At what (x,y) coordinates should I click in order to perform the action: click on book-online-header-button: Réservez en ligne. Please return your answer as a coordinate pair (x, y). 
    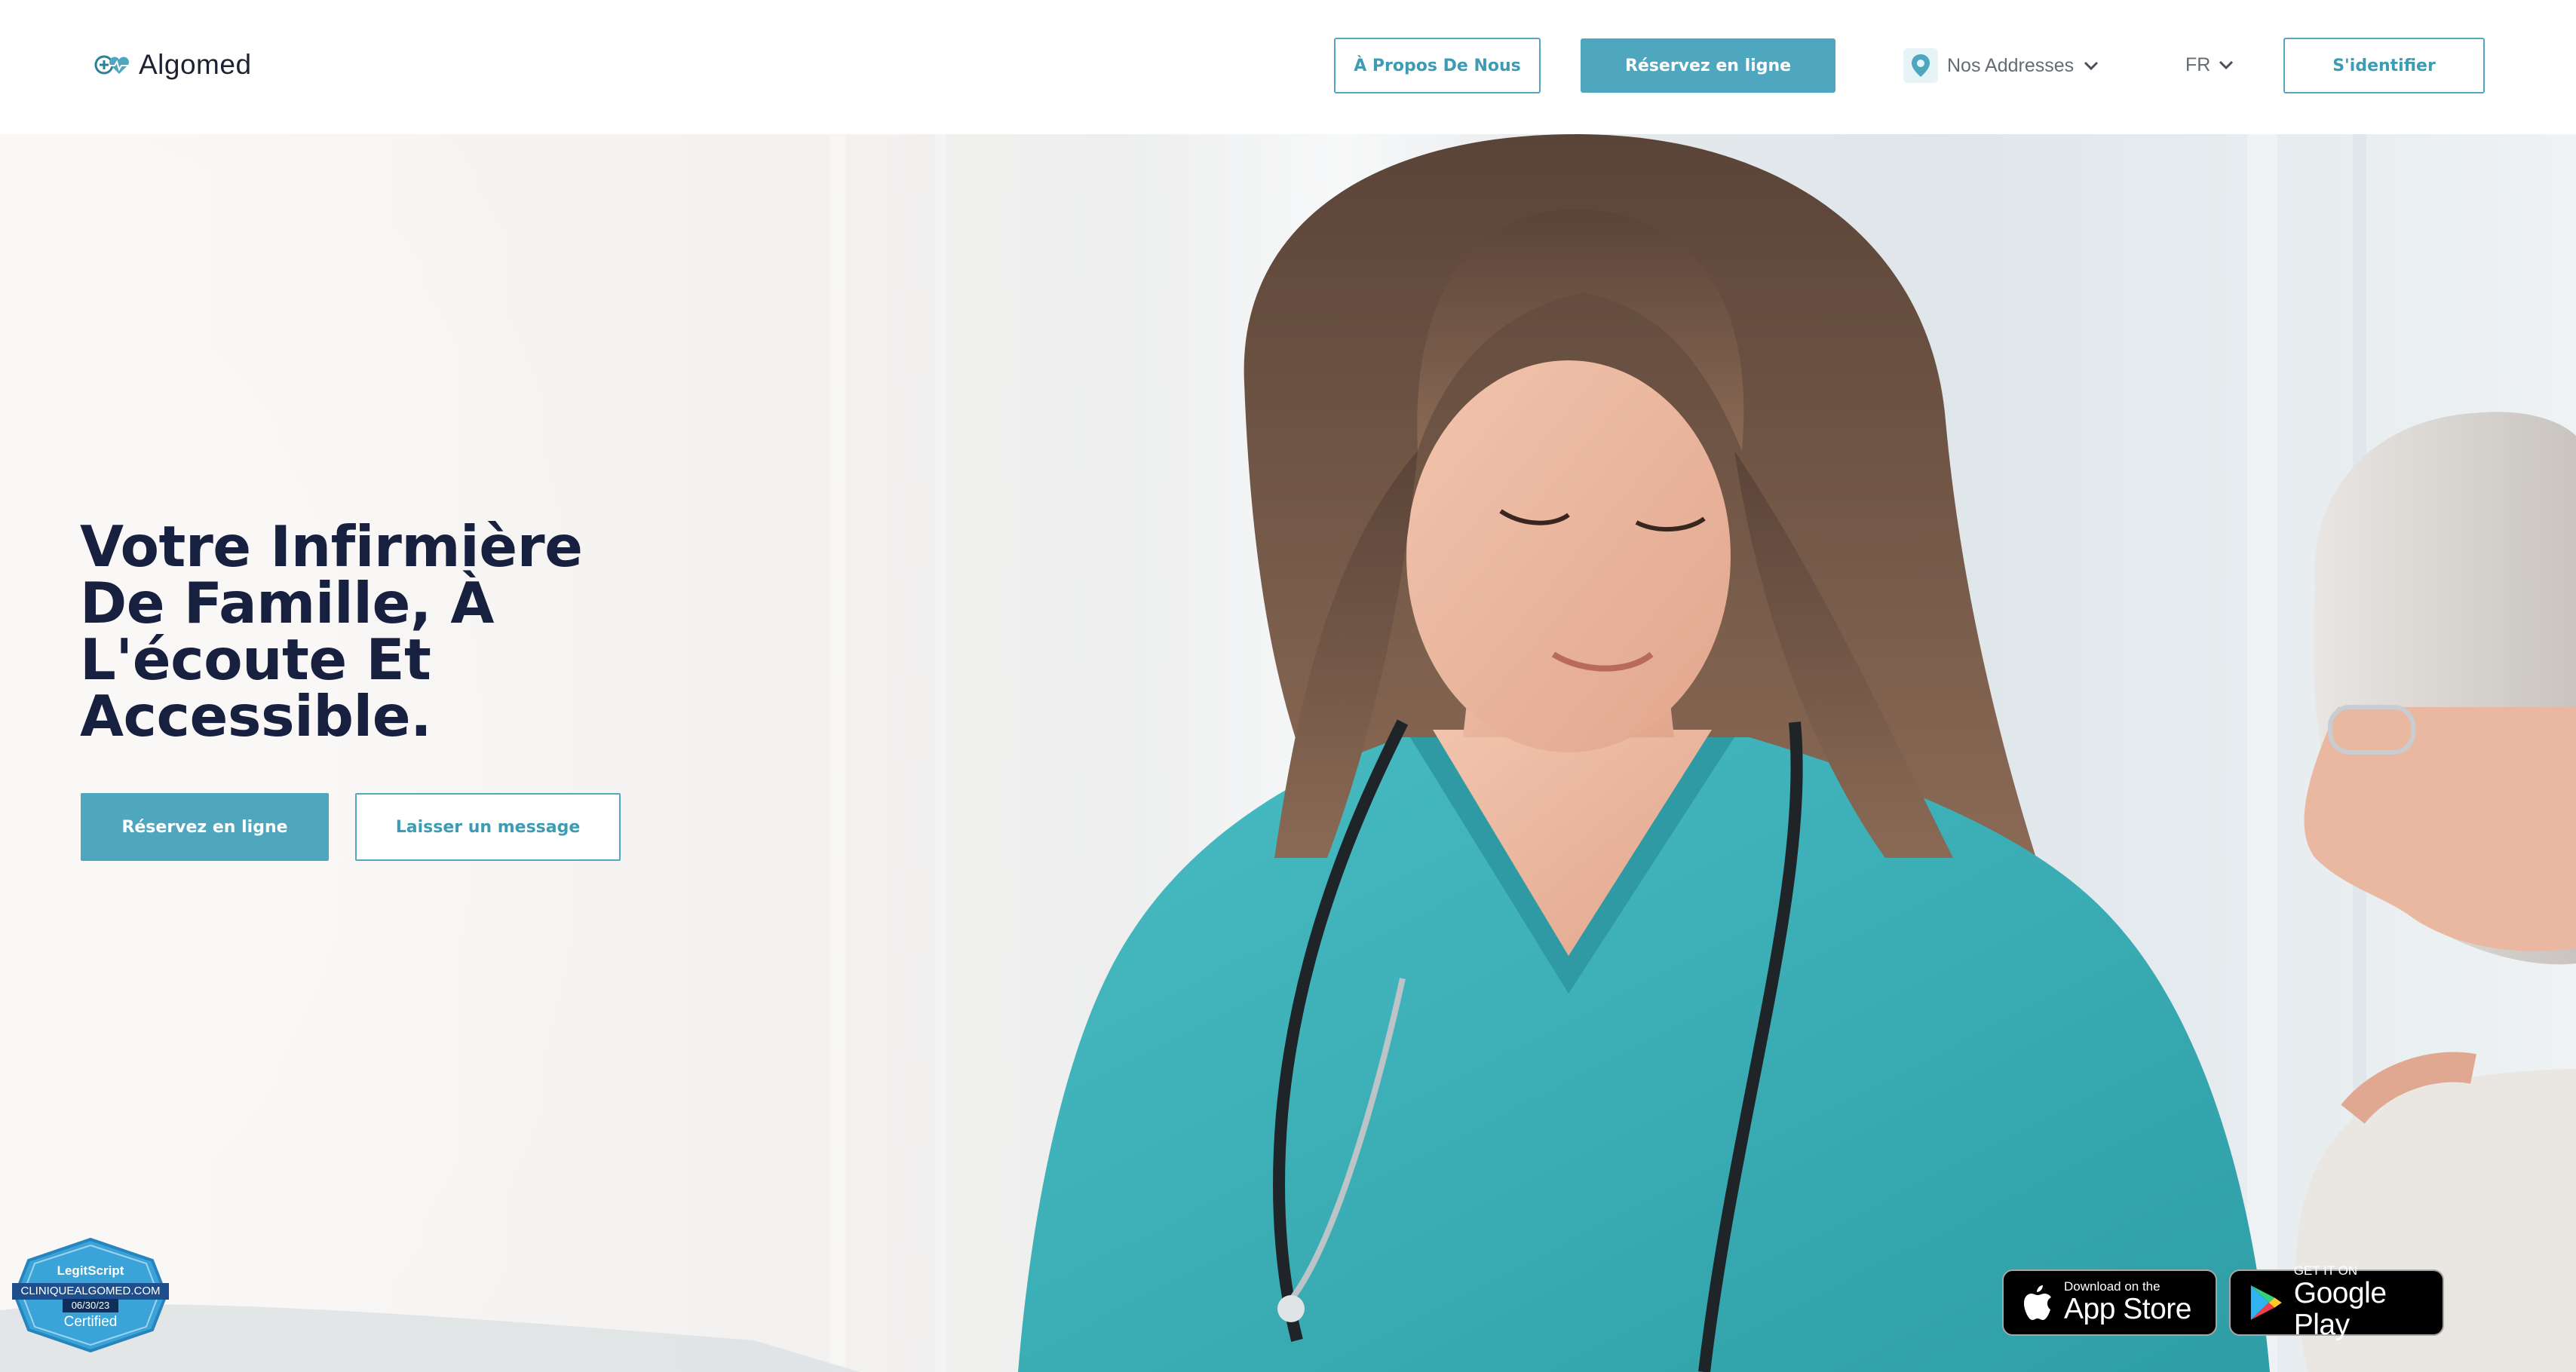
    Looking at the image, I should click on (1708, 65).